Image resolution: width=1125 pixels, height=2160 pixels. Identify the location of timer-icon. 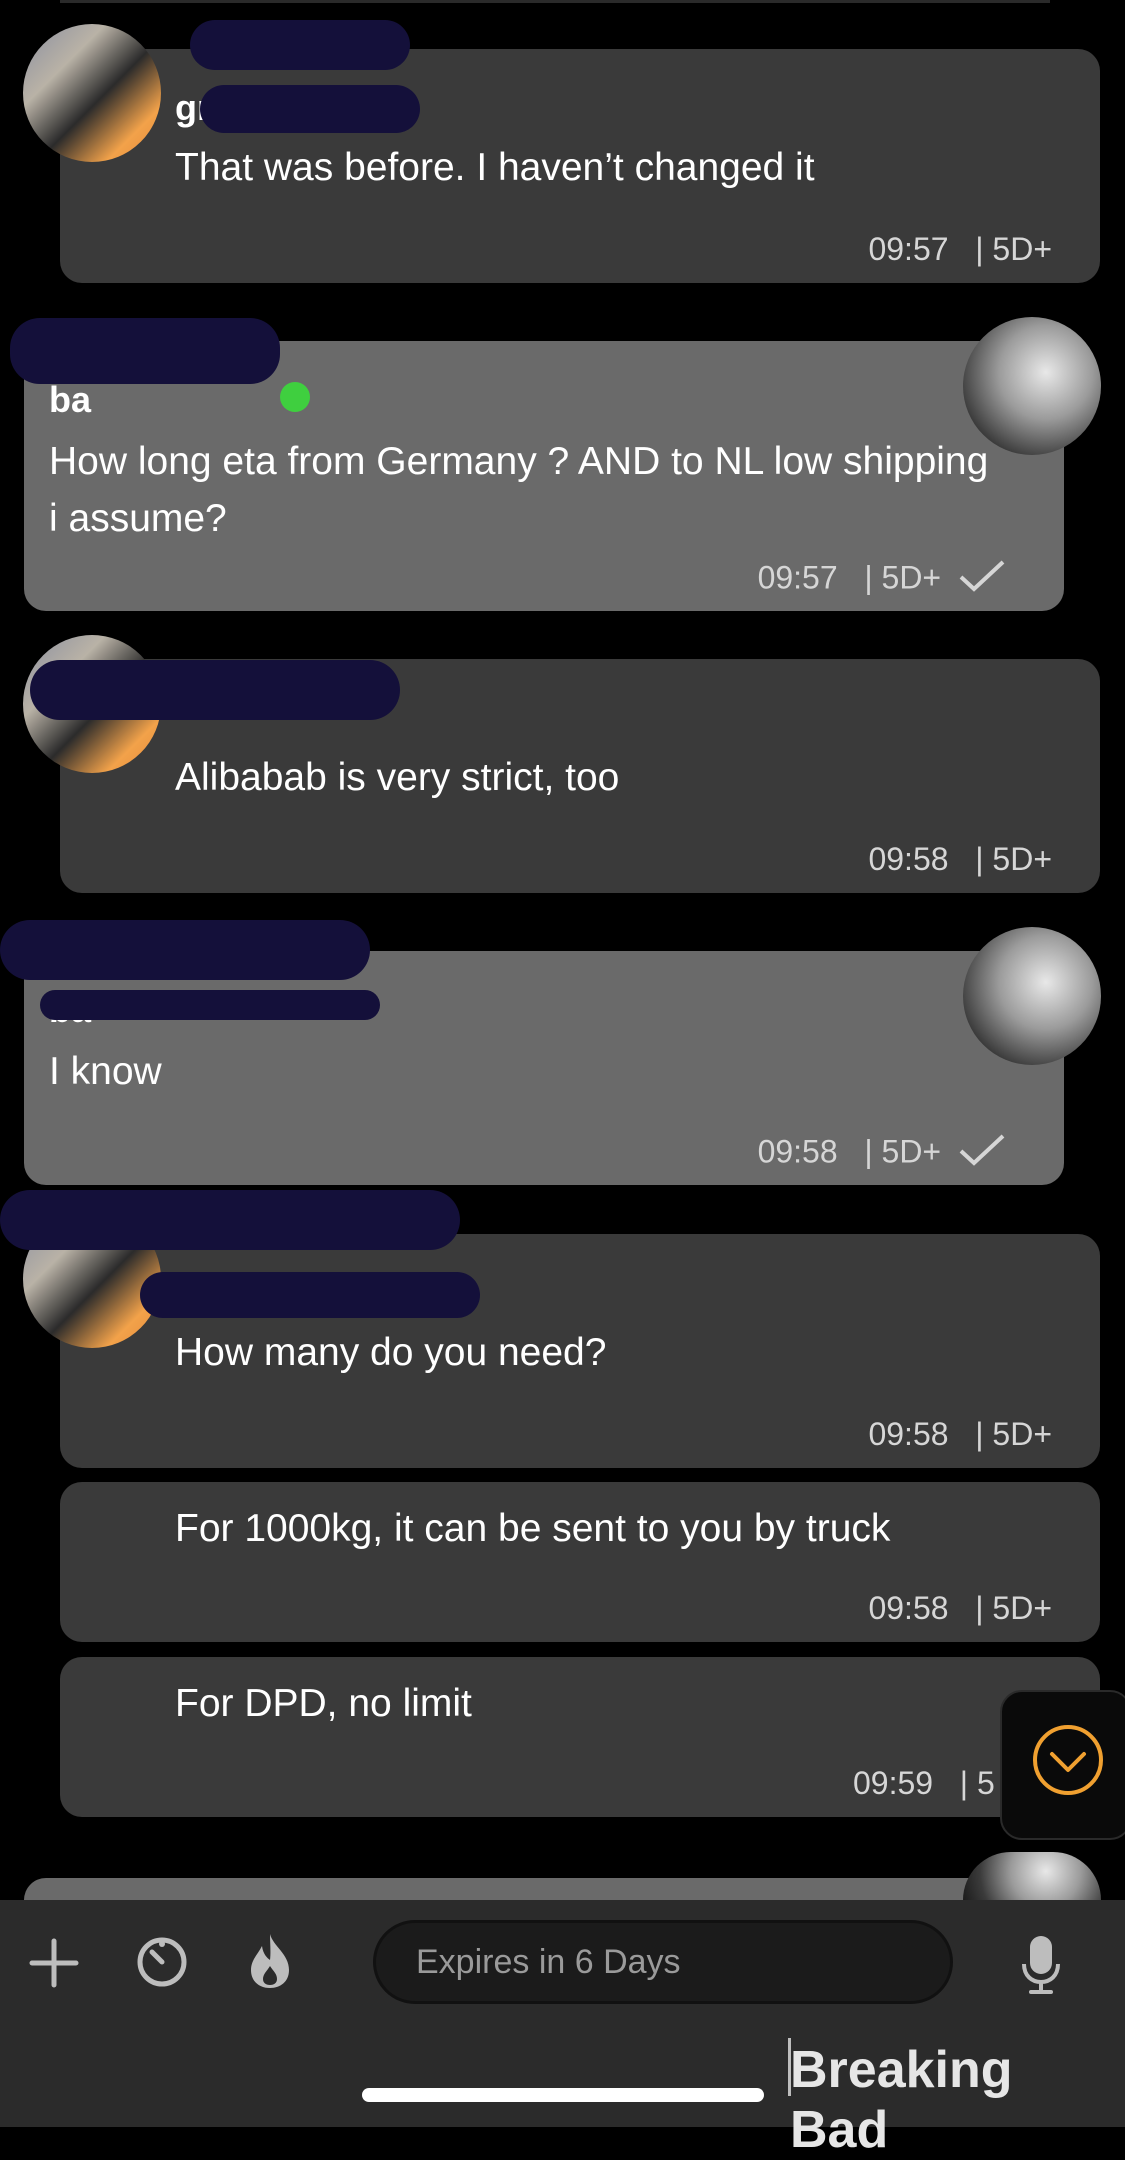
(162, 1964).